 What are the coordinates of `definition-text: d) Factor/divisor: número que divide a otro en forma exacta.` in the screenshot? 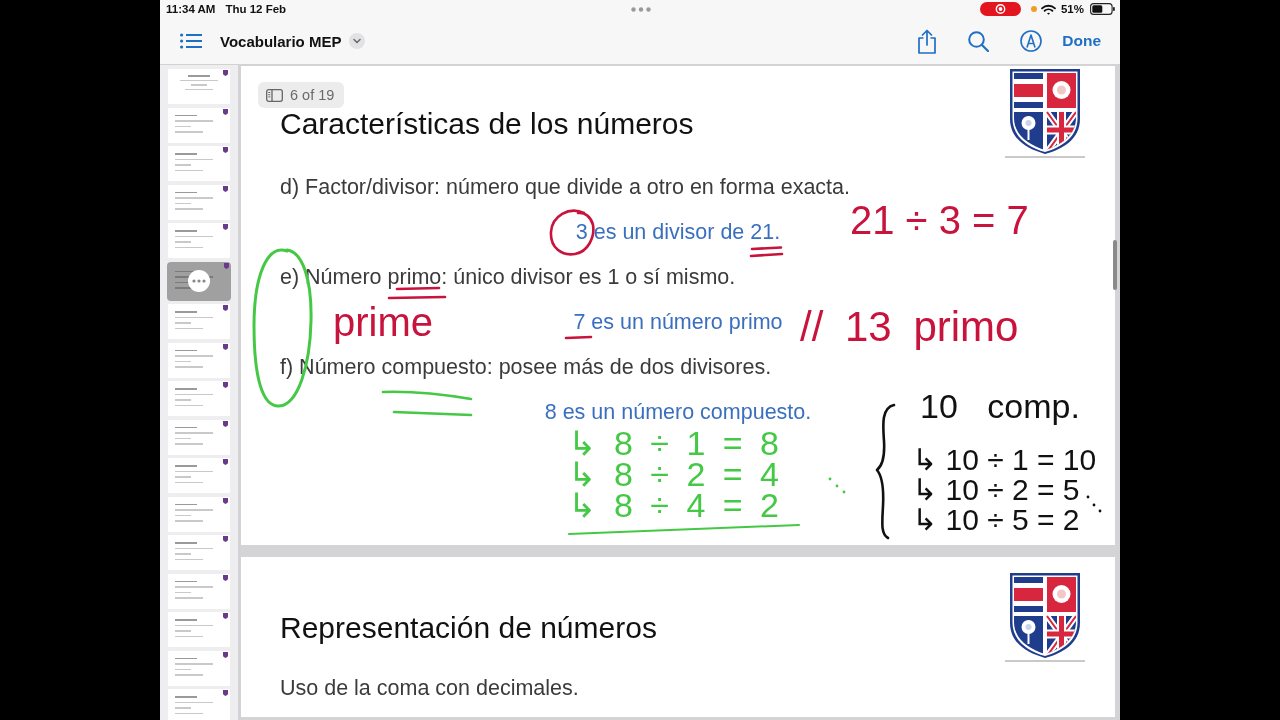 It's located at (565, 187).